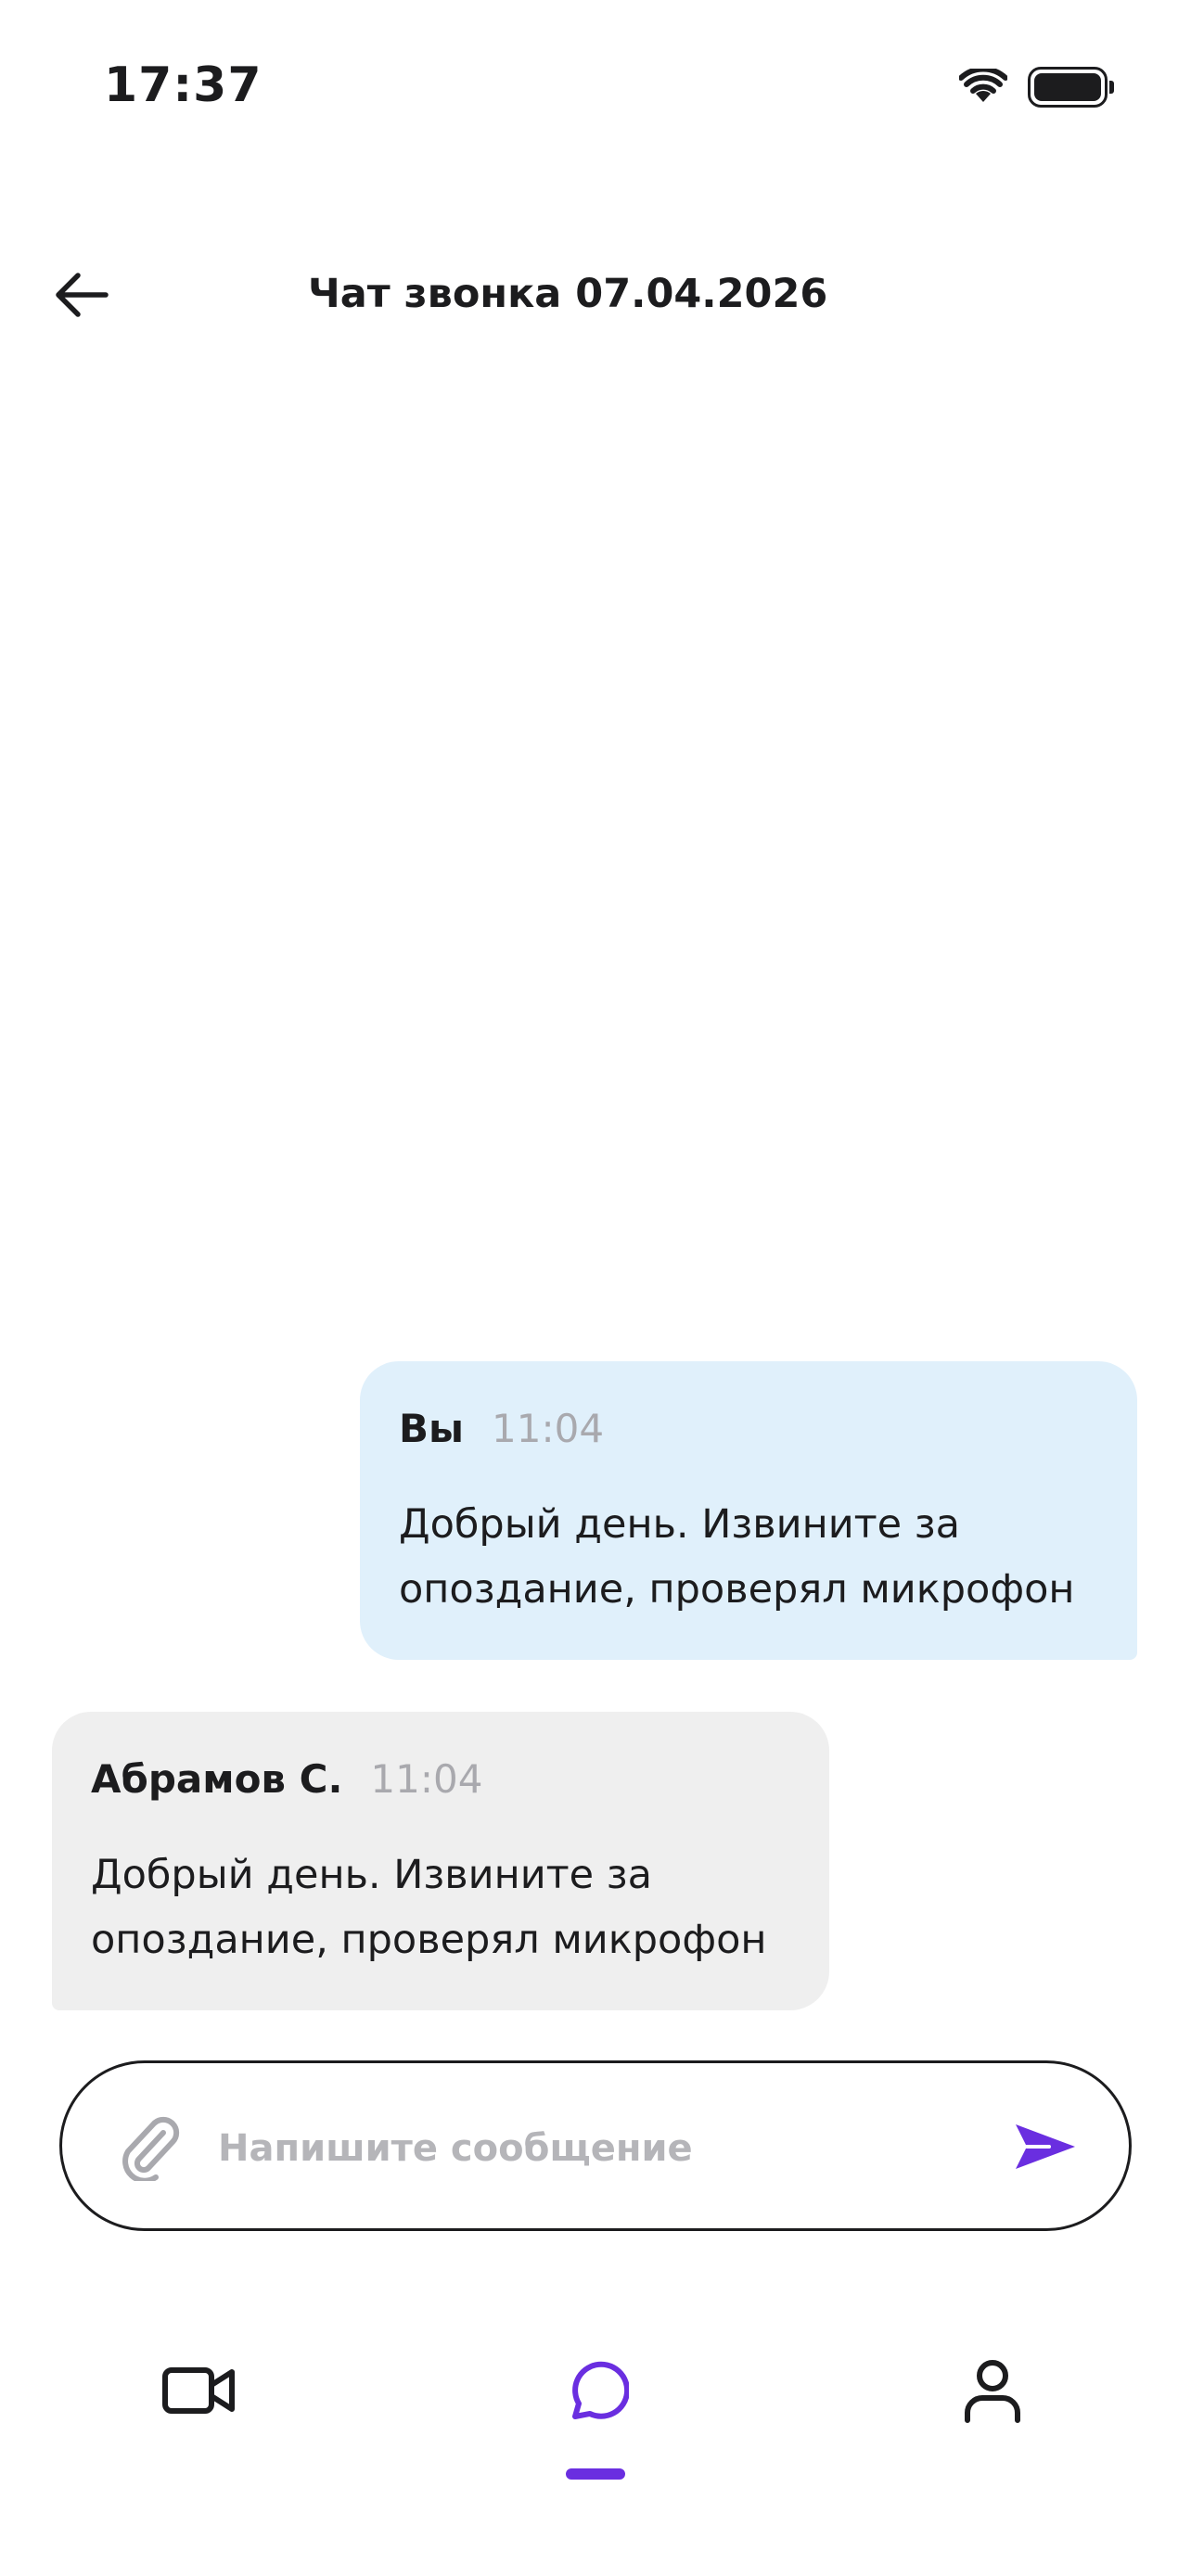 The width and height of the screenshot is (1191, 2576). I want to click on tab-bar, so click(595, 2411).